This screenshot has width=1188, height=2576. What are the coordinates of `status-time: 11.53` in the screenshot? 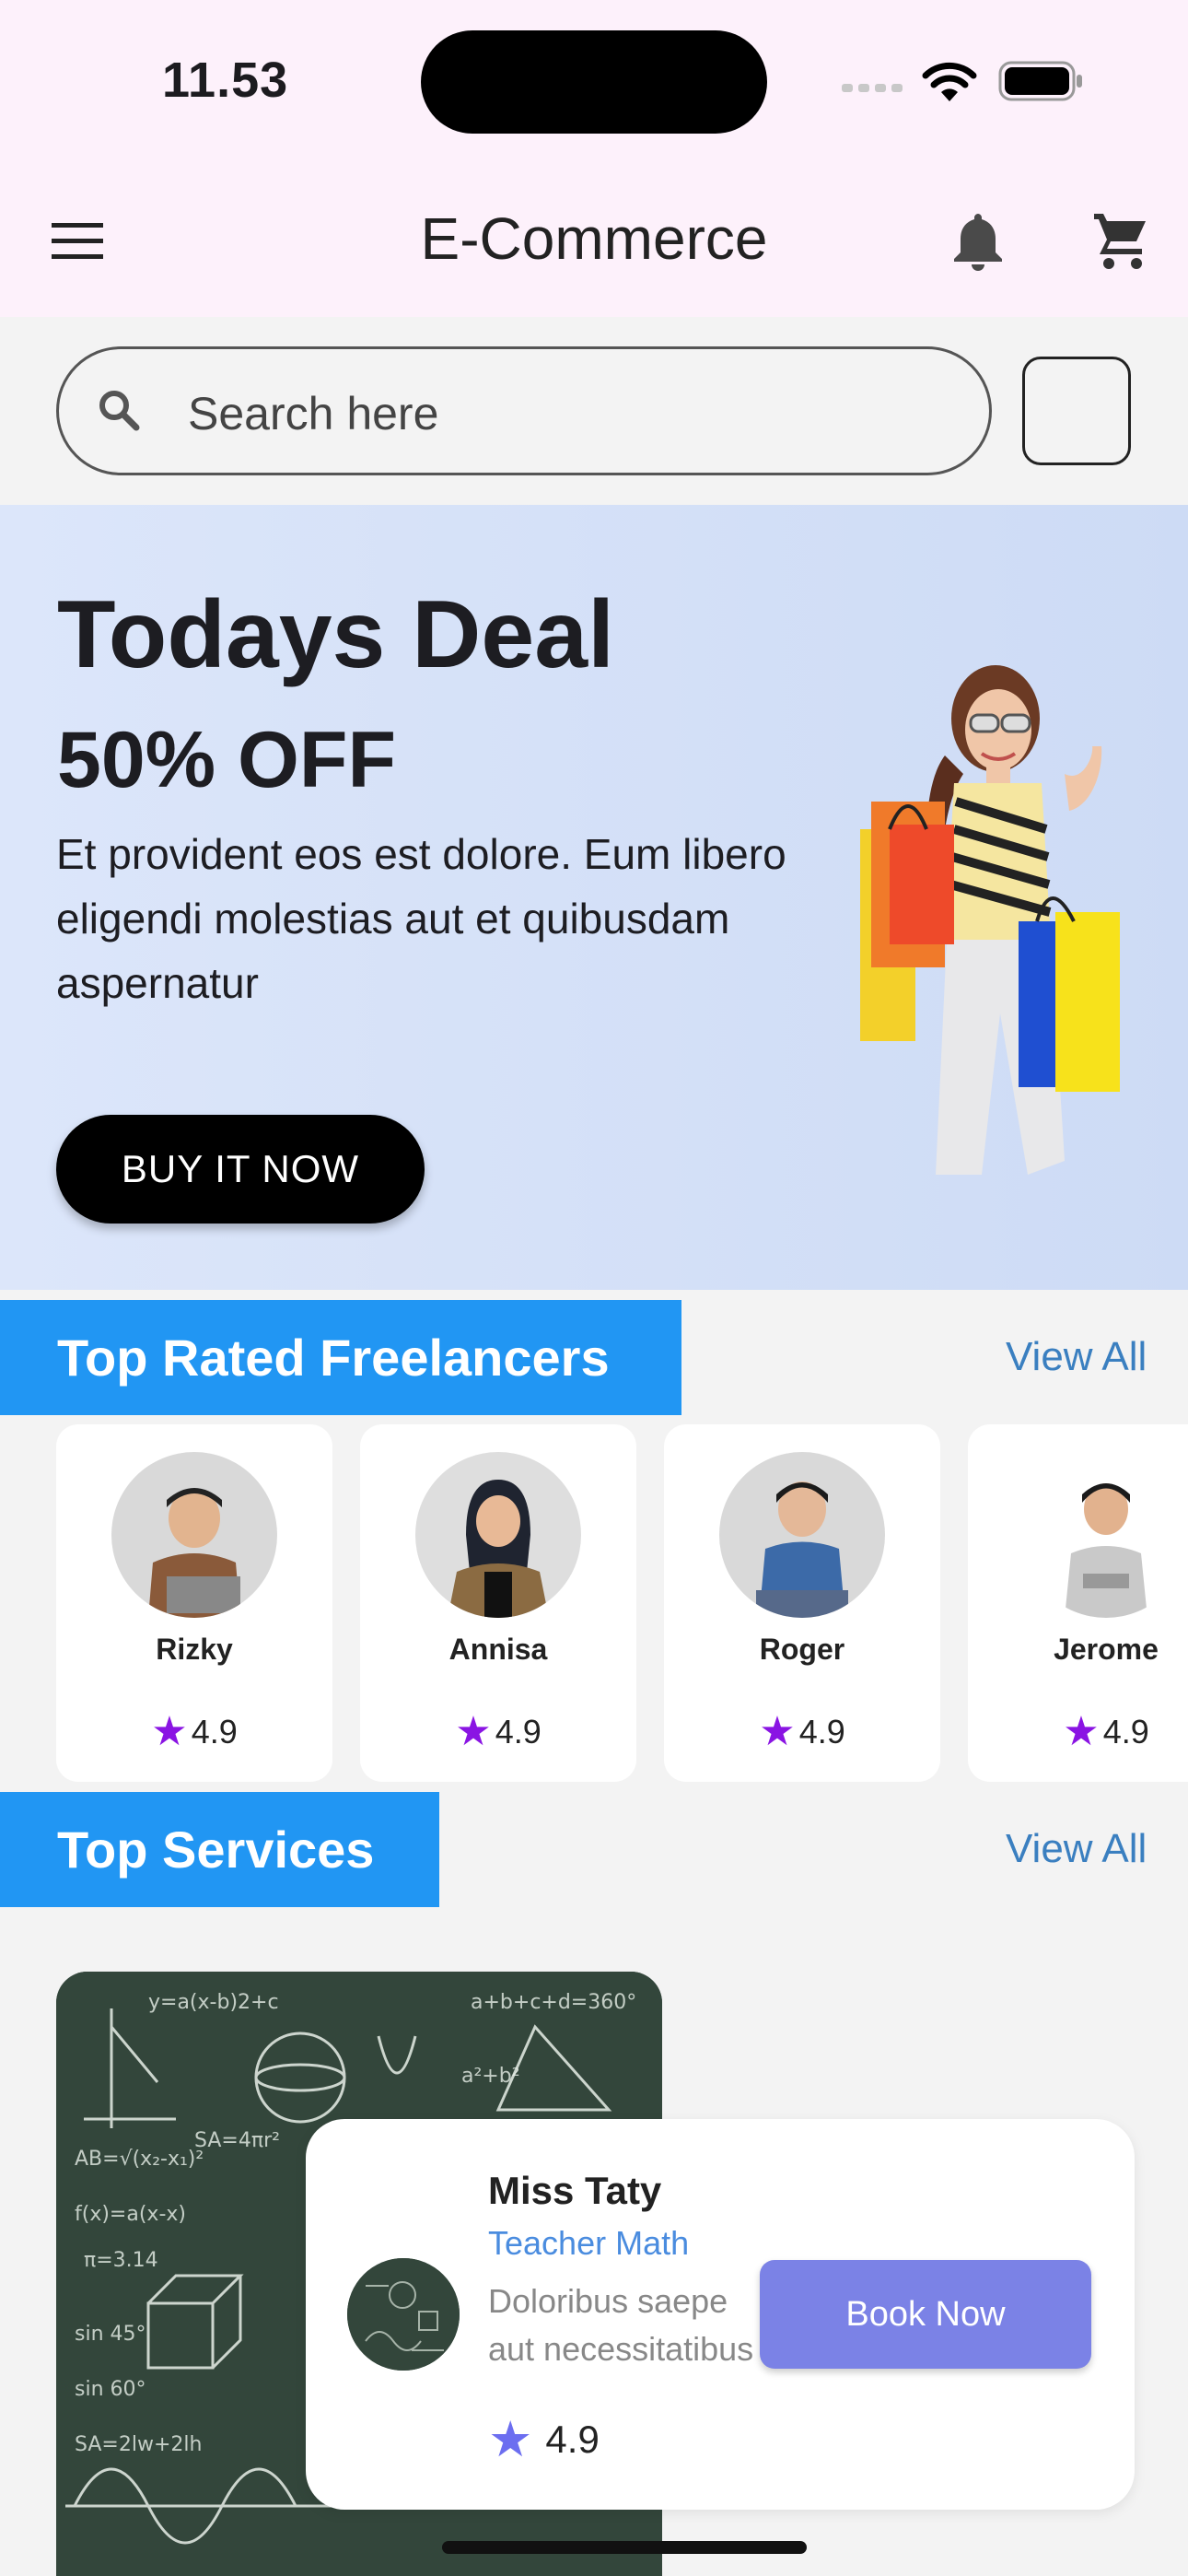 It's located at (225, 80).